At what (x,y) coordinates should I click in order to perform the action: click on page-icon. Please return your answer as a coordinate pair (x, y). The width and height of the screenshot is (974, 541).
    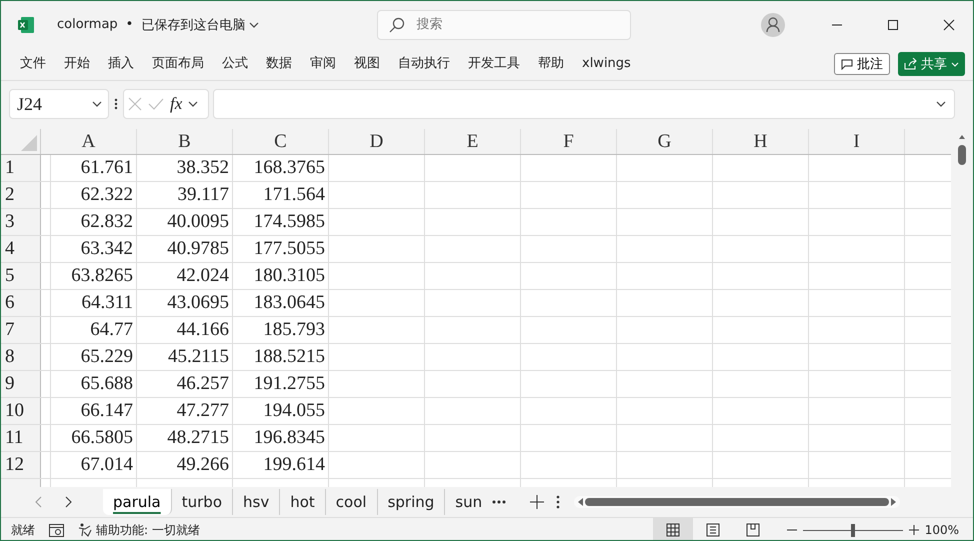
    Looking at the image, I should click on (713, 530).